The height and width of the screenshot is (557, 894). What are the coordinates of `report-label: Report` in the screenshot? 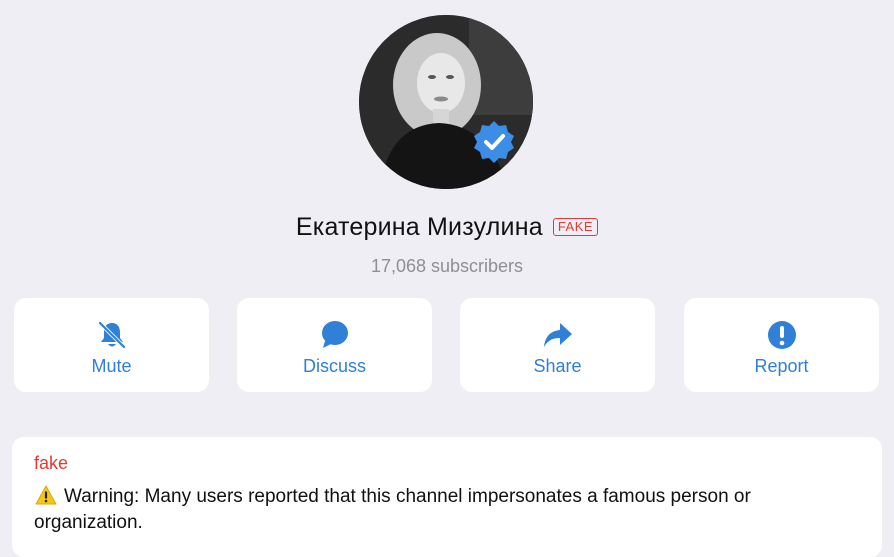 It's located at (781, 366).